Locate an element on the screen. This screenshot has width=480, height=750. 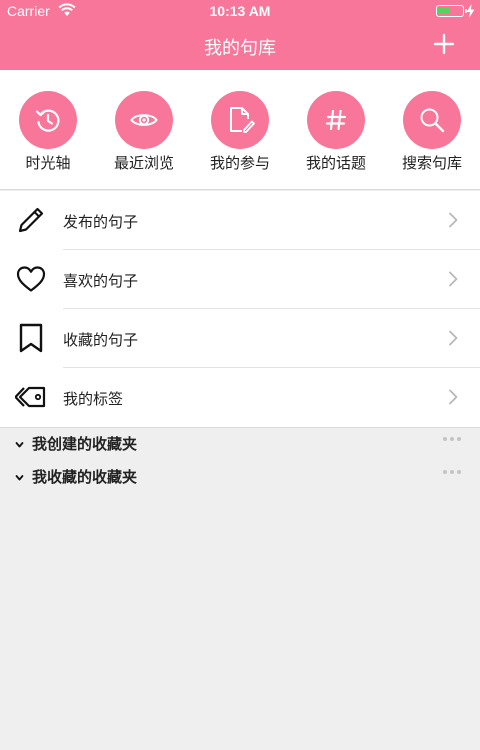
quick-action-label: 我的话题 is located at coordinates (335, 163).